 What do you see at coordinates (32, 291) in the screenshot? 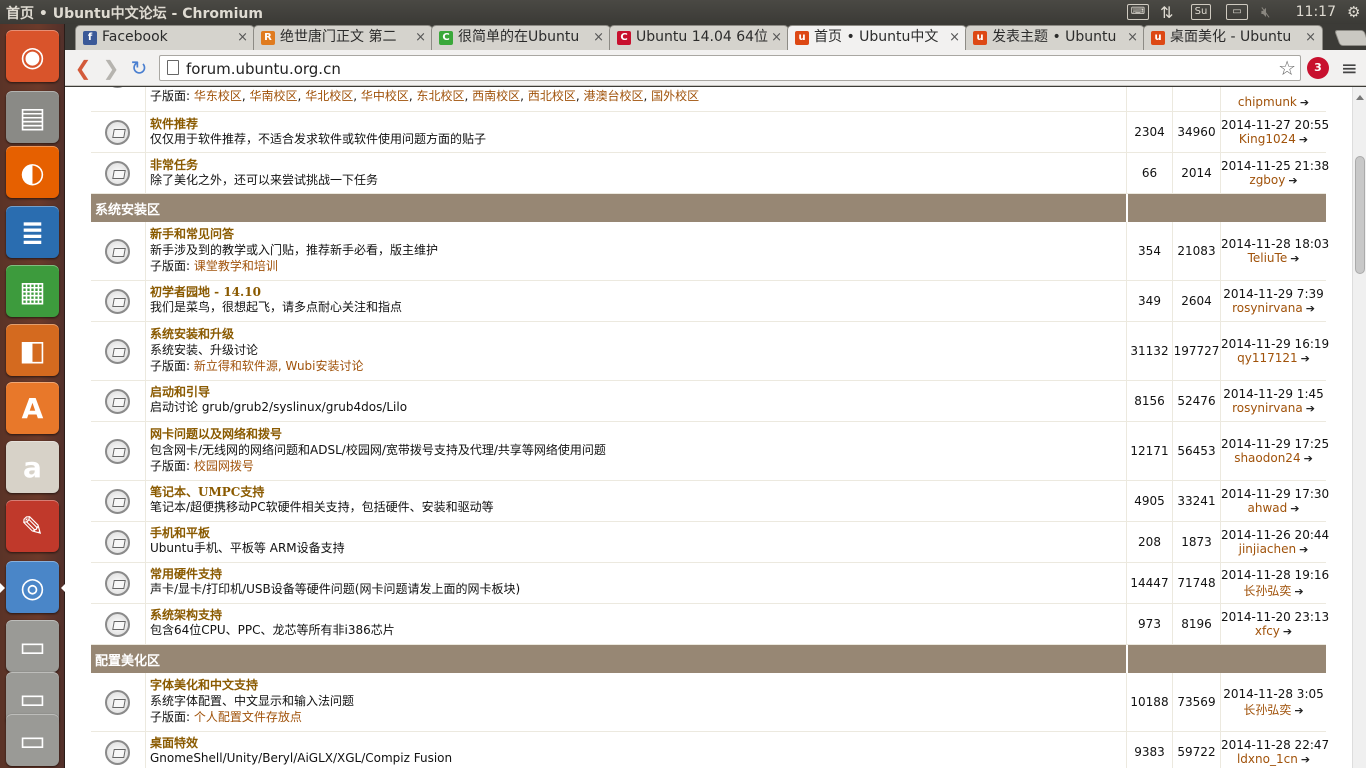
I see `launcher-item-calc: ▦` at bounding box center [32, 291].